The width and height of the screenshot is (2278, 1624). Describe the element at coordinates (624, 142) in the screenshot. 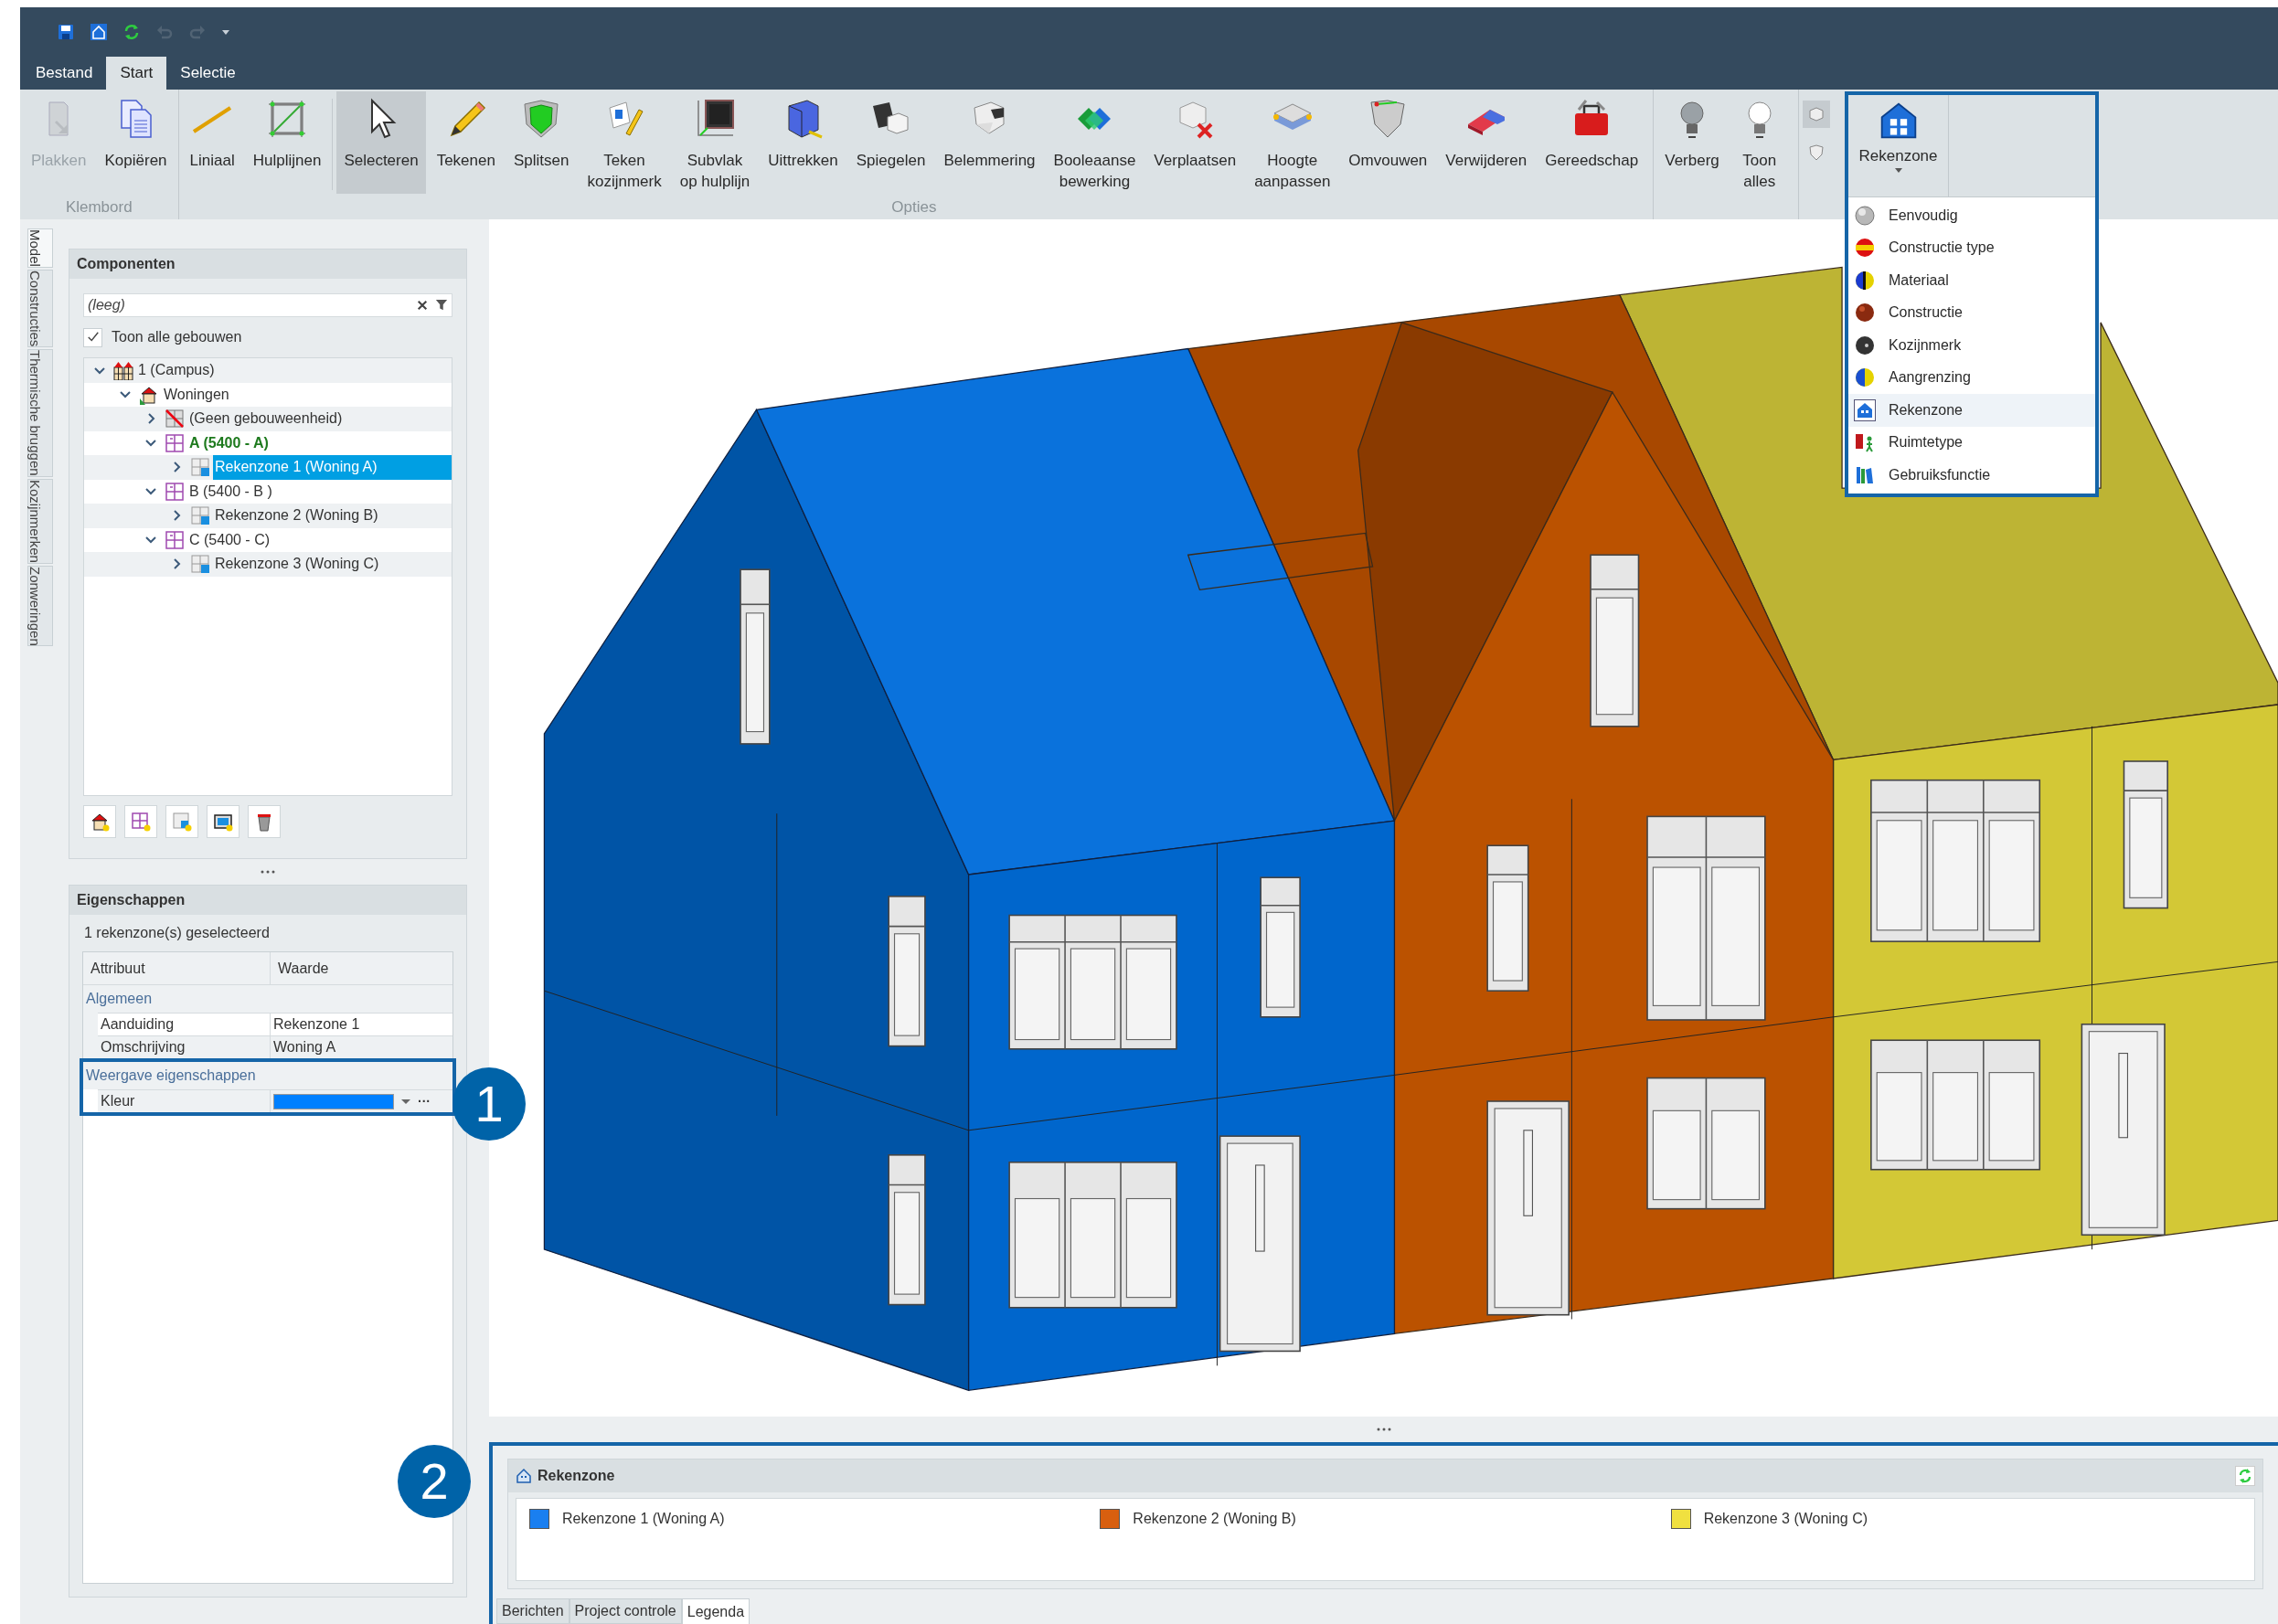

I see `ribbon-button: Teken kozijnmerk` at that location.